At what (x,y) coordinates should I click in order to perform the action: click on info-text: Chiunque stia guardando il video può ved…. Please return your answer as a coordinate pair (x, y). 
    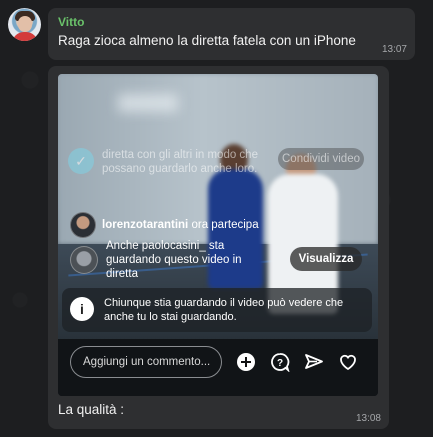
    Looking at the image, I should click on (224, 310).